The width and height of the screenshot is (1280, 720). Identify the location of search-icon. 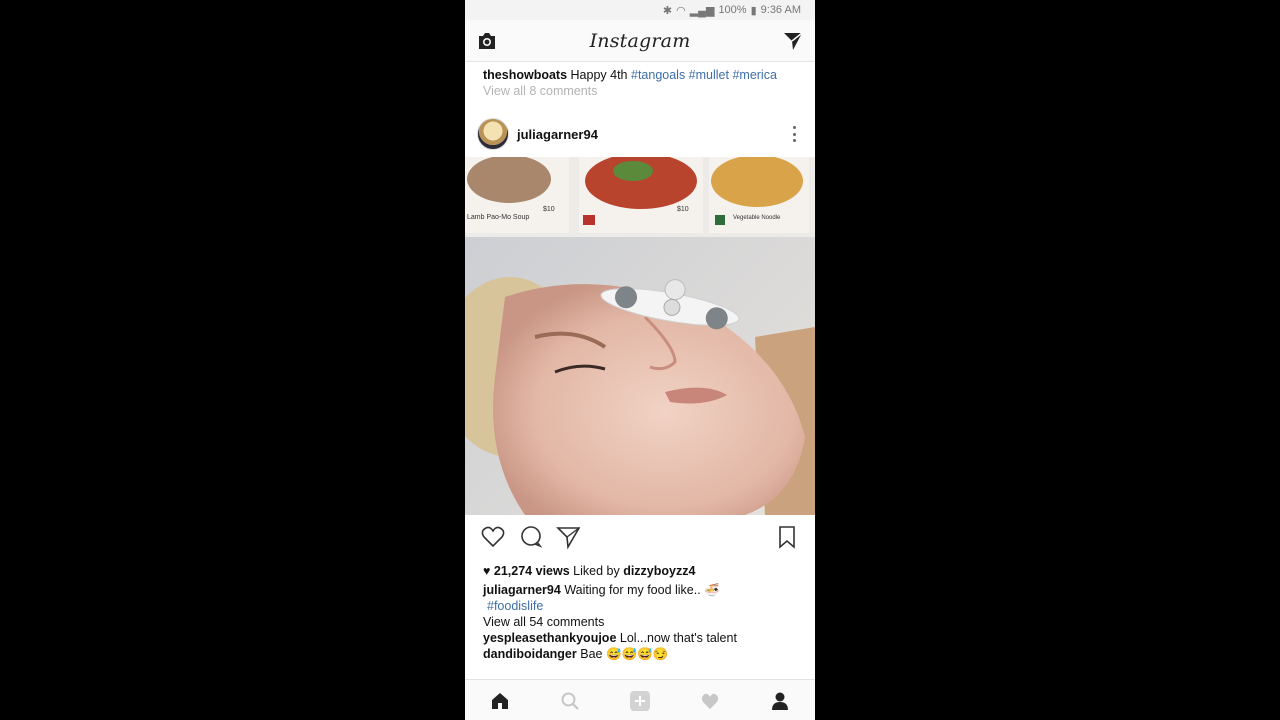
(570, 701).